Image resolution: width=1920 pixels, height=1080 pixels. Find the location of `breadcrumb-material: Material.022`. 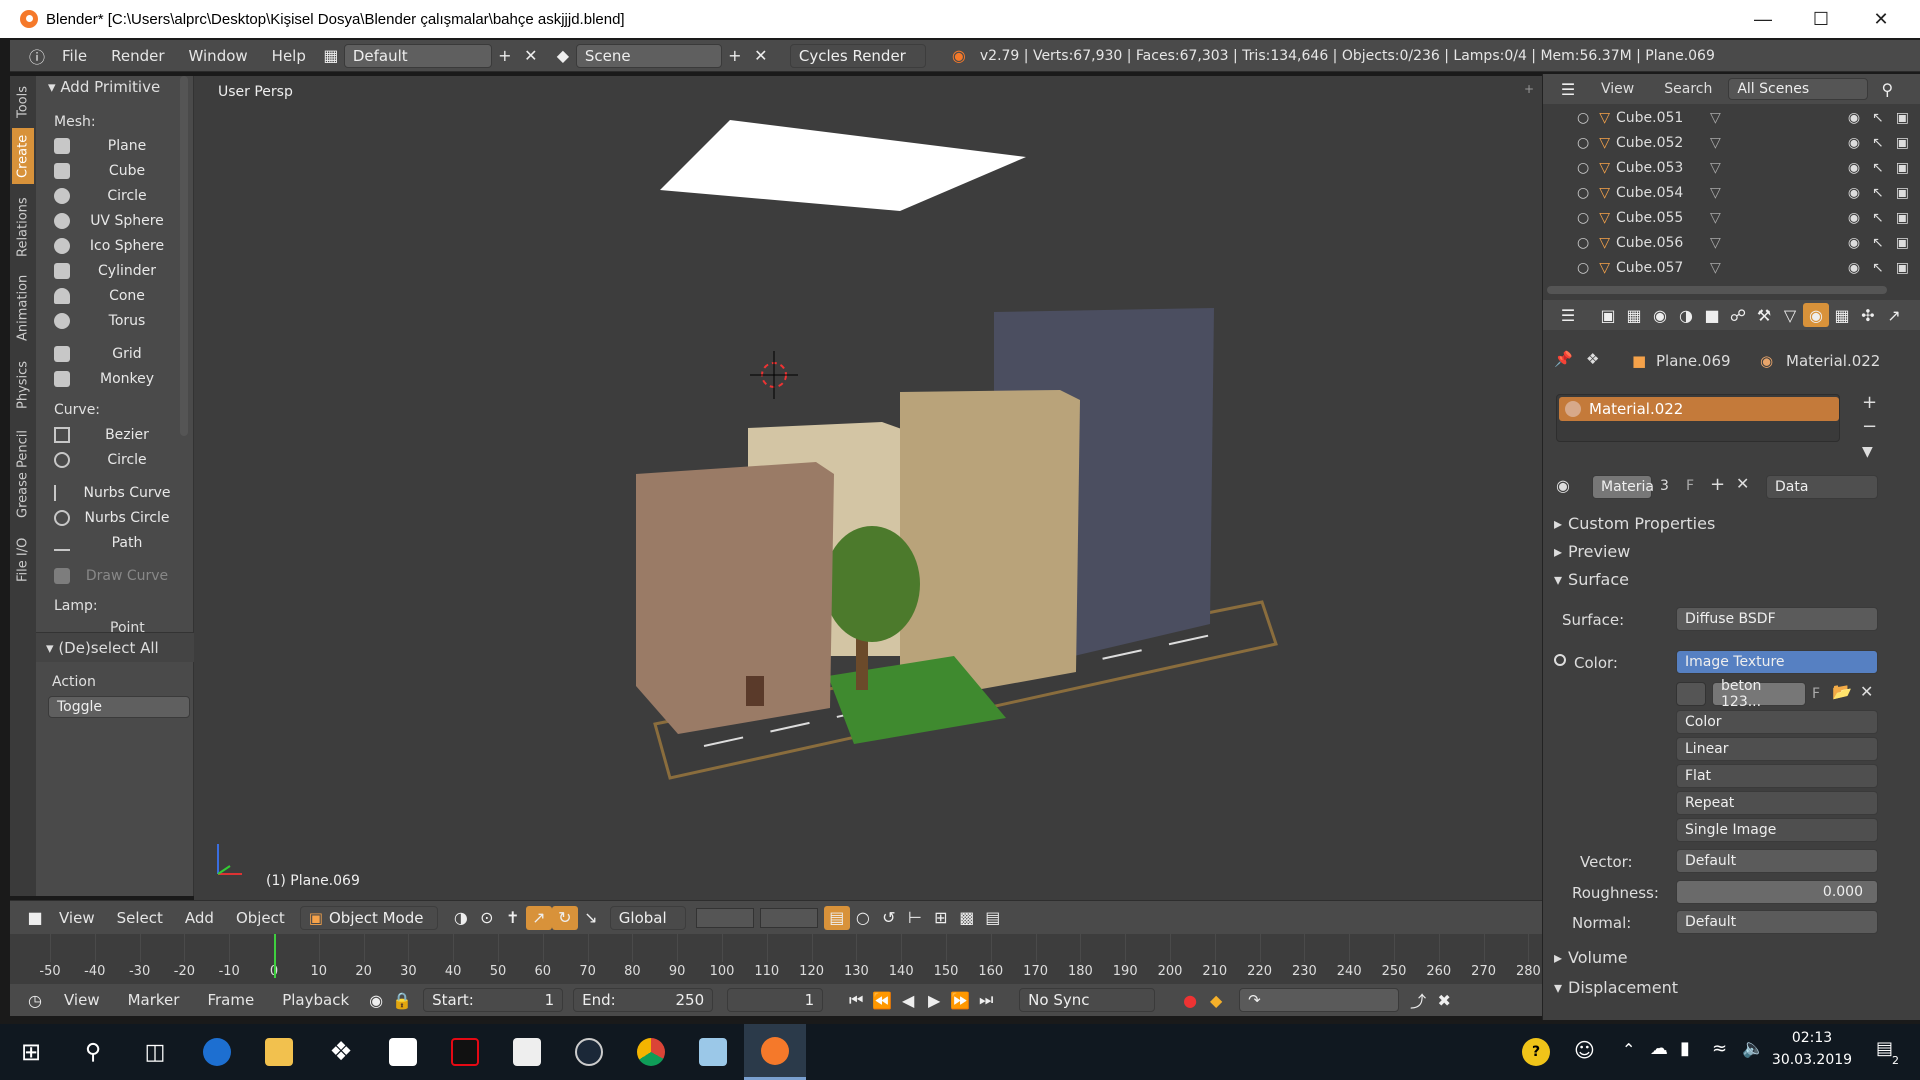

breadcrumb-material: Material.022 is located at coordinates (1833, 361).